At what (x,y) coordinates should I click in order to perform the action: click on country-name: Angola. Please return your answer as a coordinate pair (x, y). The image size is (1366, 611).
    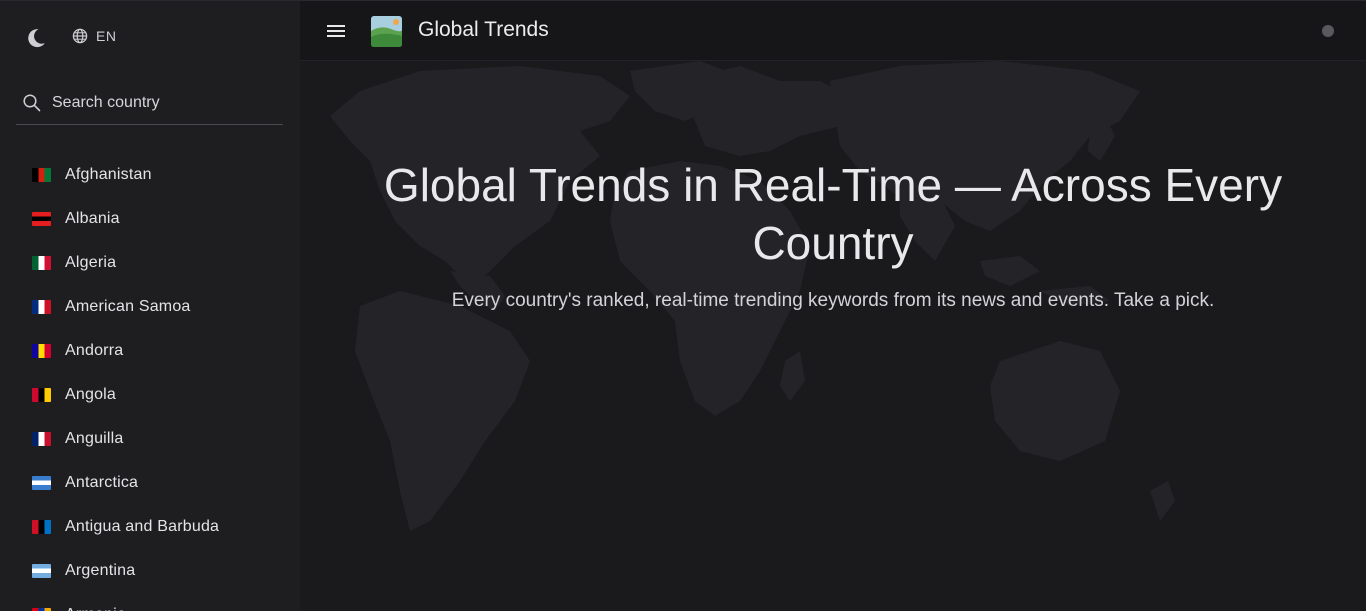
    Looking at the image, I should click on (91, 394).